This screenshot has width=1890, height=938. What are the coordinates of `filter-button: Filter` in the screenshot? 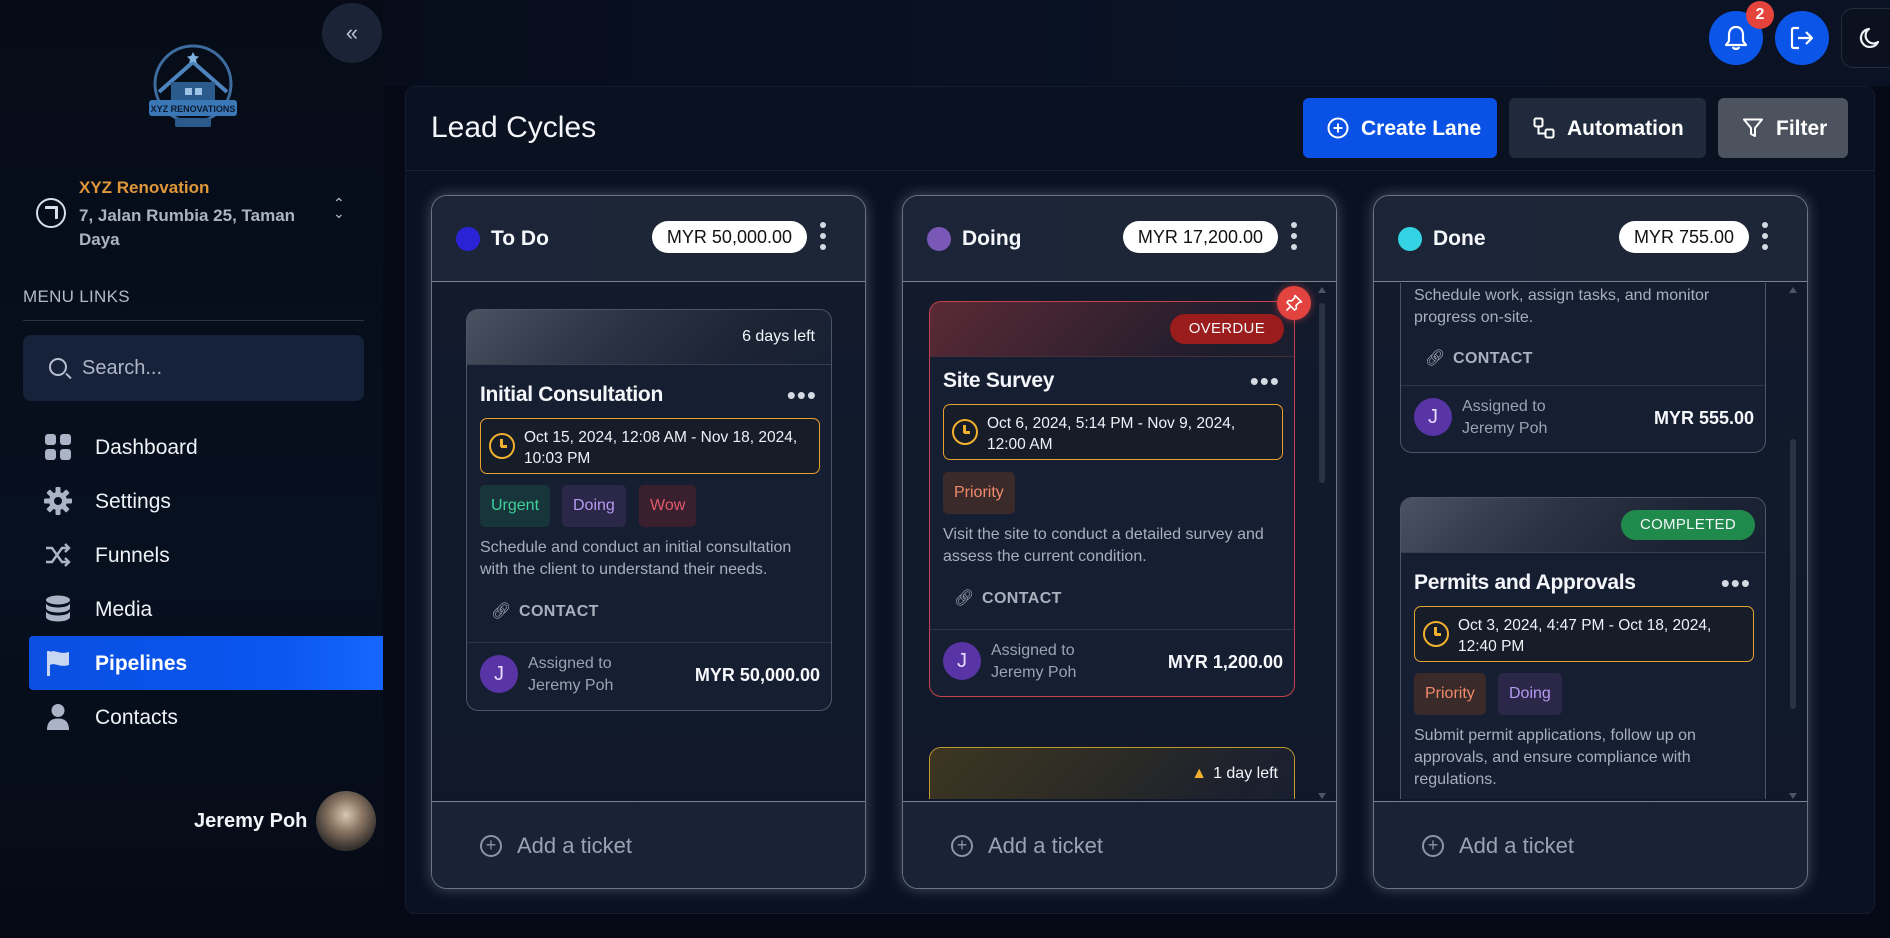 It's located at (1783, 128).